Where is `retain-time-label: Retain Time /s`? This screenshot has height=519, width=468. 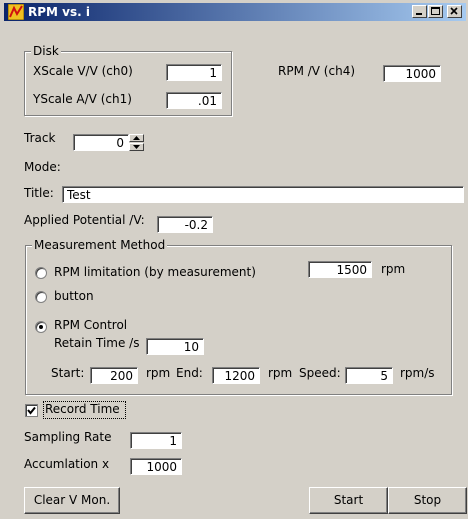
retain-time-label: Retain Time /s is located at coordinates (97, 343).